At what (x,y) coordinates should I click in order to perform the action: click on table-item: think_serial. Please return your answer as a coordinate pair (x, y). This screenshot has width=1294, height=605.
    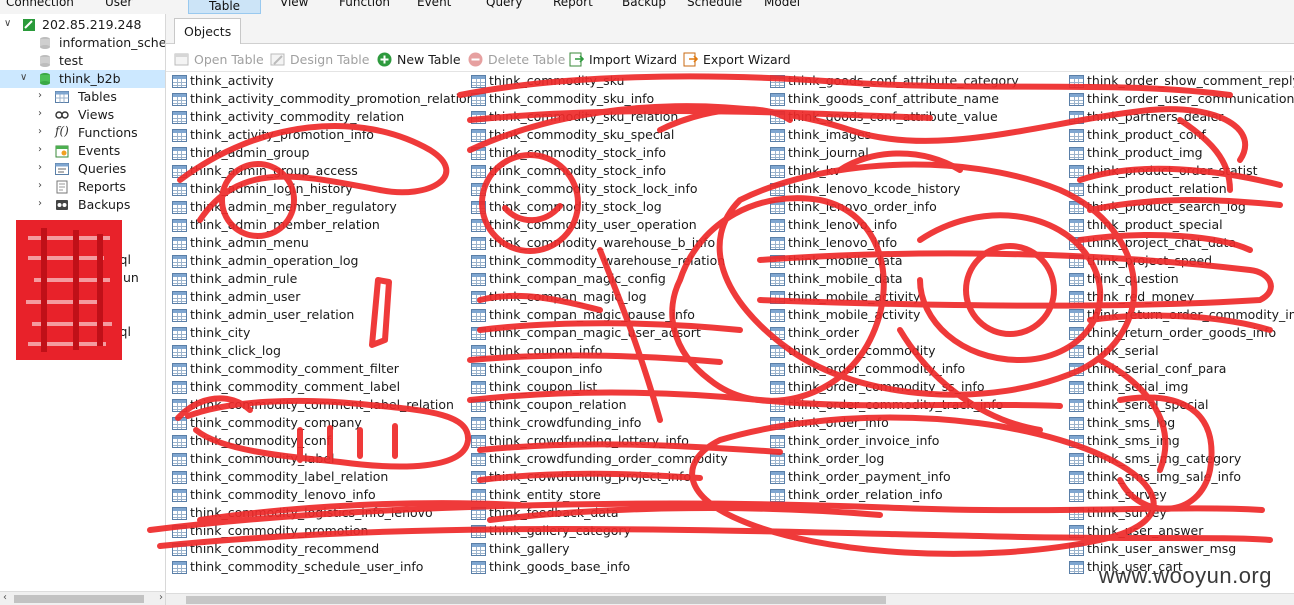
    Looking at the image, I should click on (1179, 351).